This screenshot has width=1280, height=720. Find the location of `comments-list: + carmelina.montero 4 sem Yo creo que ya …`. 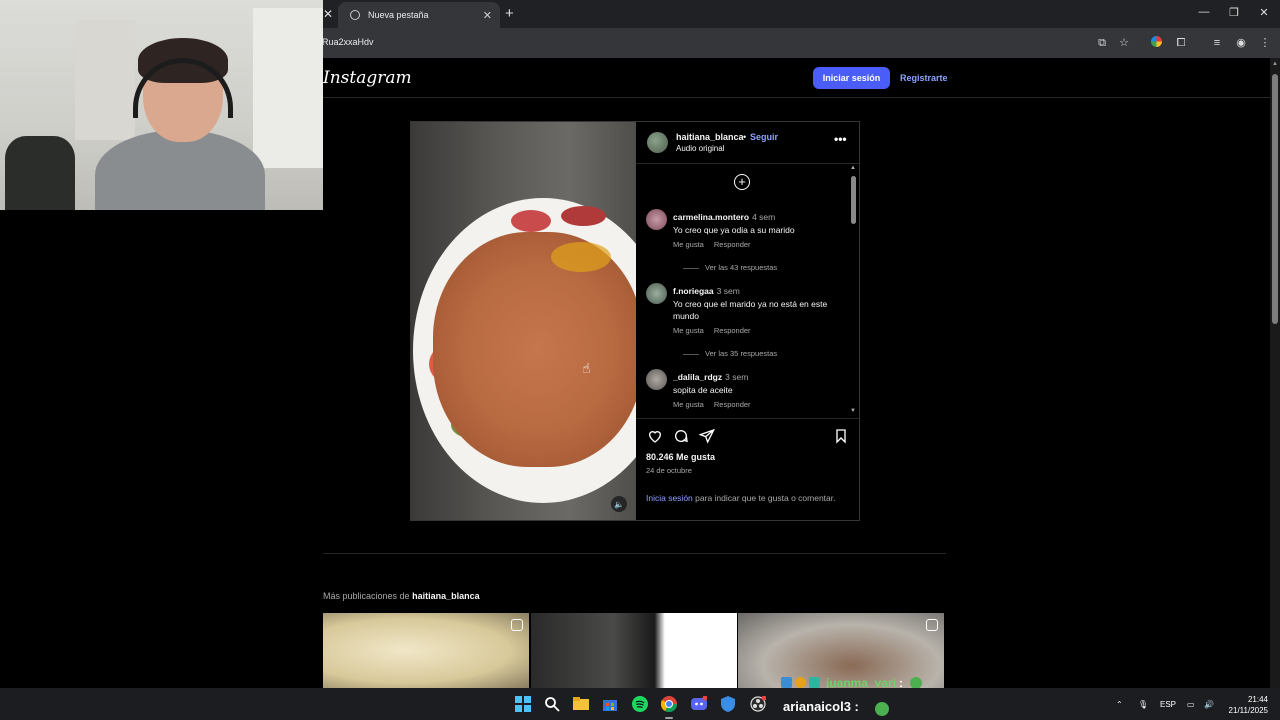

comments-list: + carmelina.montero 4 sem Yo creo que ya … is located at coordinates (747, 291).